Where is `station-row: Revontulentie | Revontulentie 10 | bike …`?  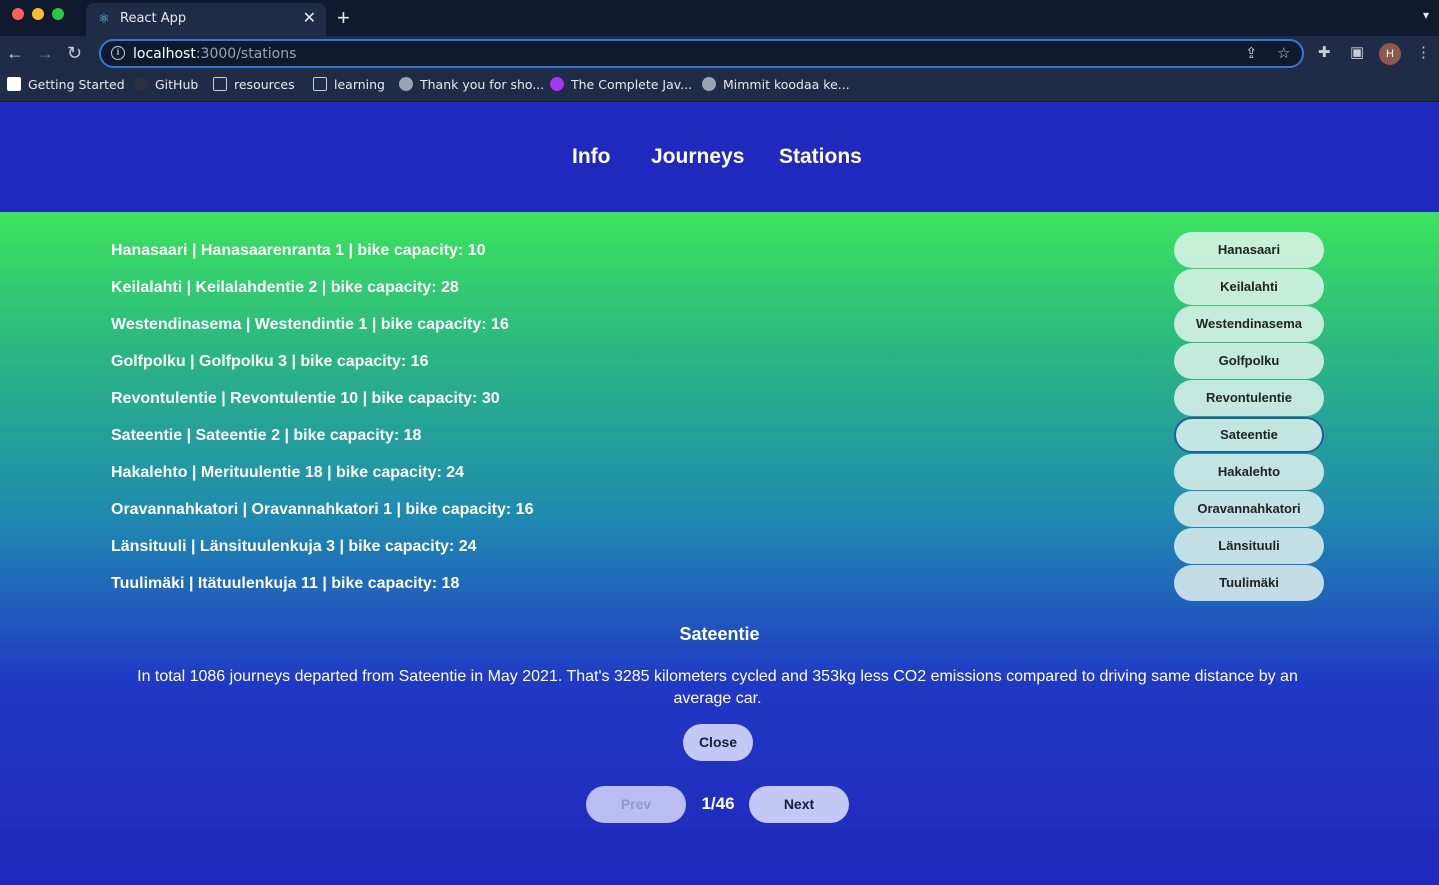 station-row: Revontulentie | Revontulentie 10 | bike … is located at coordinates (305, 398).